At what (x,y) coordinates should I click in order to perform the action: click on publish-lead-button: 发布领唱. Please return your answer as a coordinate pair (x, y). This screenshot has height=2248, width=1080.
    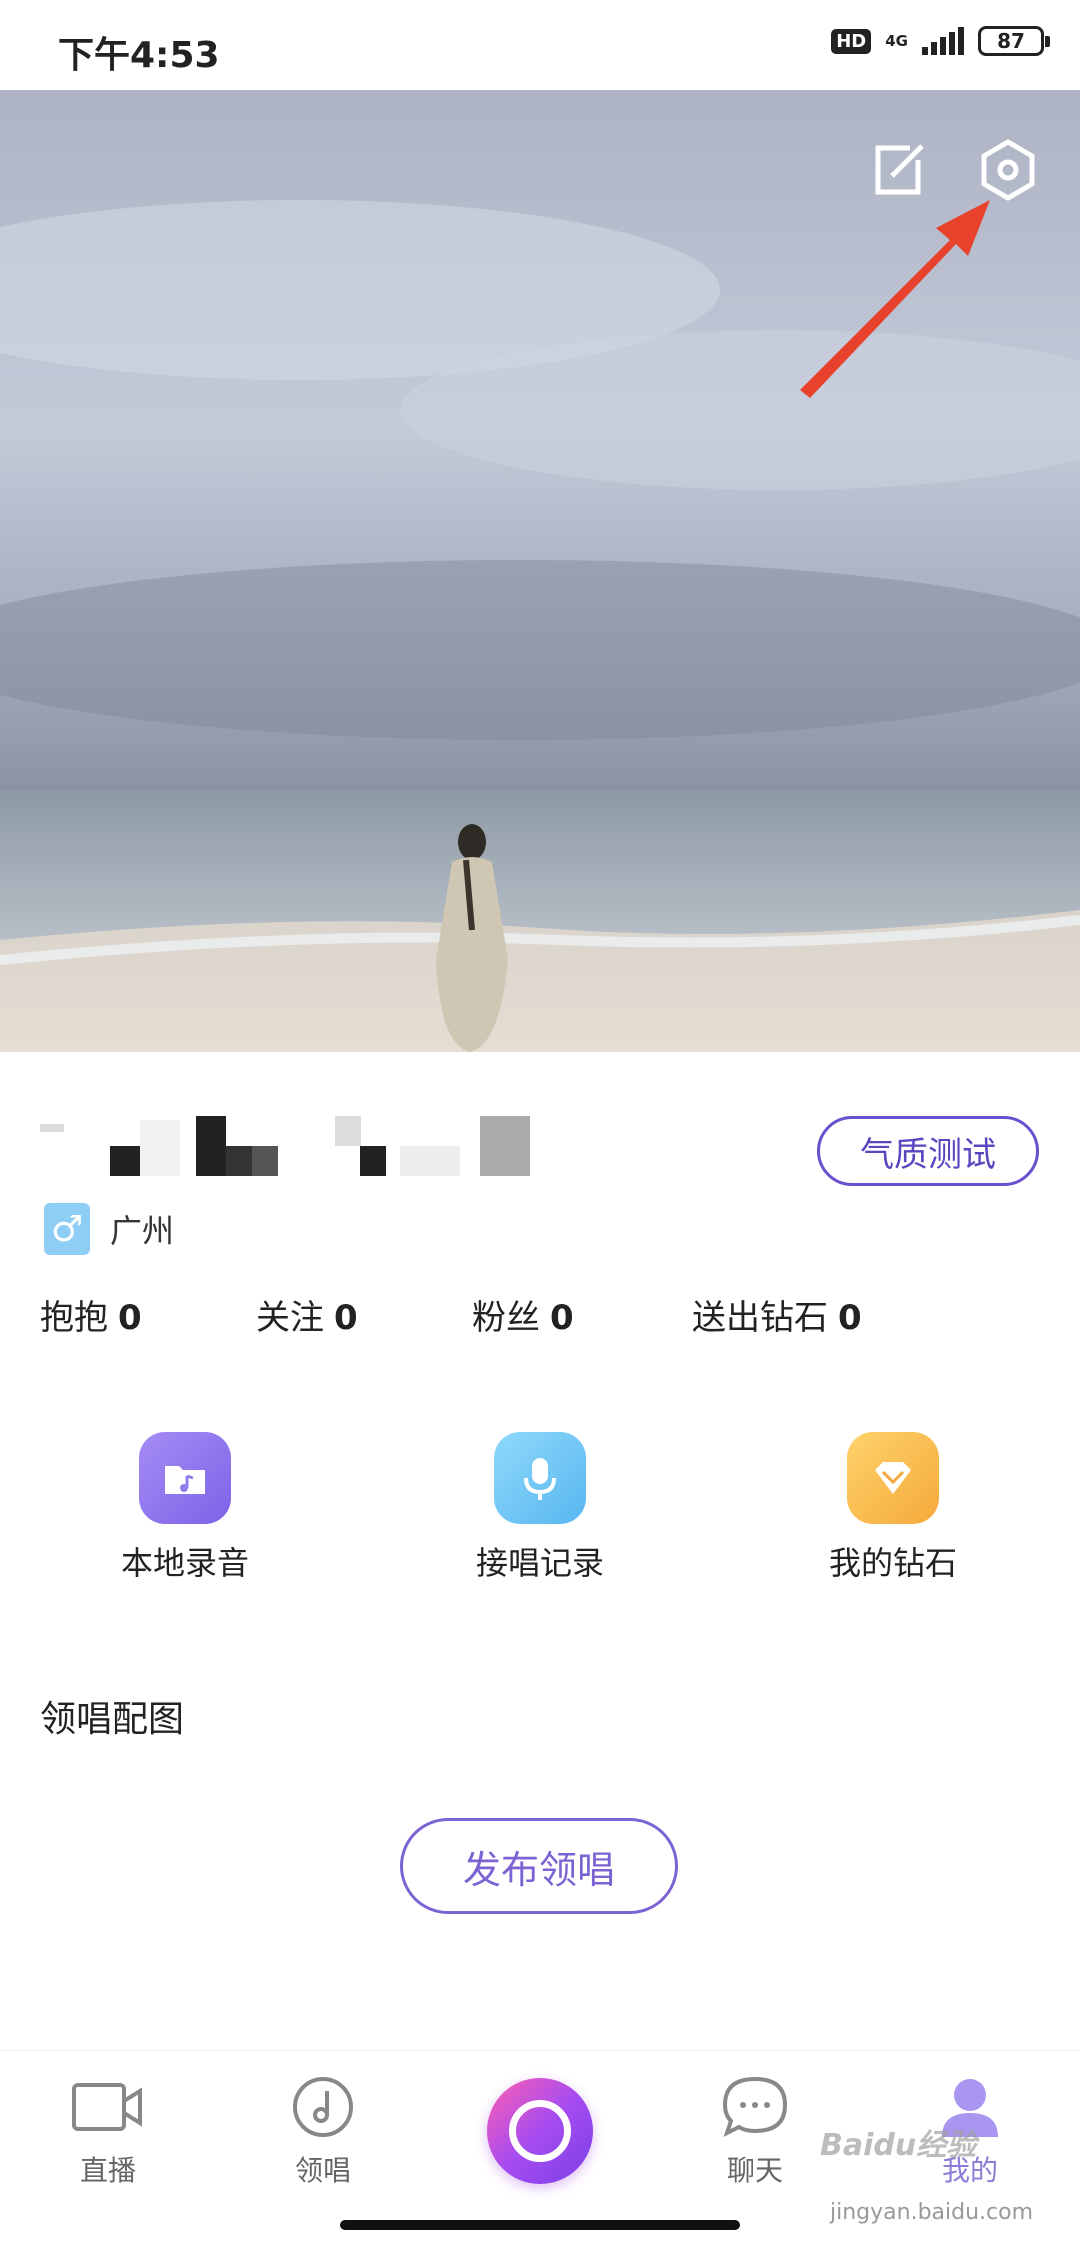
    Looking at the image, I should click on (539, 1866).